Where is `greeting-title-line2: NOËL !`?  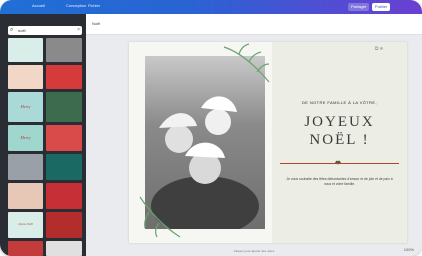 greeting-title-line2: NOËL ! is located at coordinates (339, 140).